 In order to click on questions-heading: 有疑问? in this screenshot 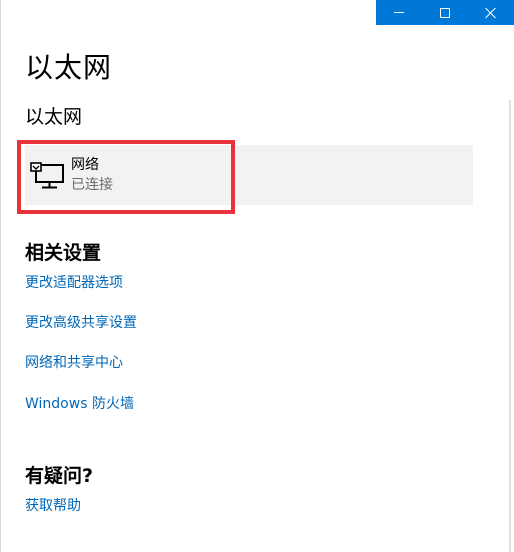, I will do `click(59, 476)`.